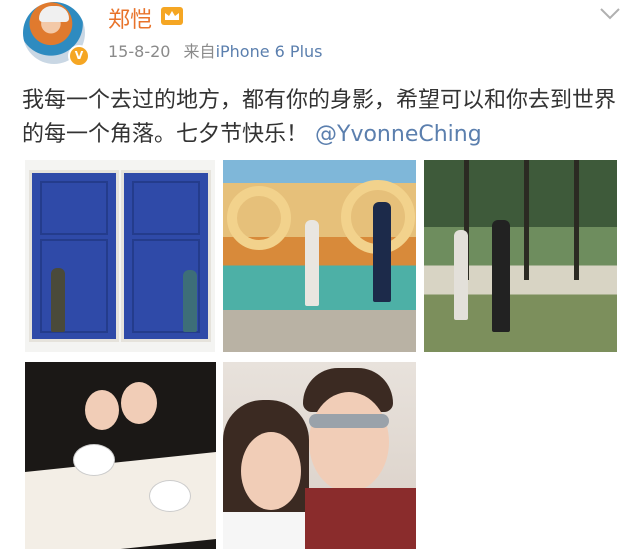 This screenshot has width=640, height=549. Describe the element at coordinates (319, 256) in the screenshot. I see `photo-graffiti` at that location.